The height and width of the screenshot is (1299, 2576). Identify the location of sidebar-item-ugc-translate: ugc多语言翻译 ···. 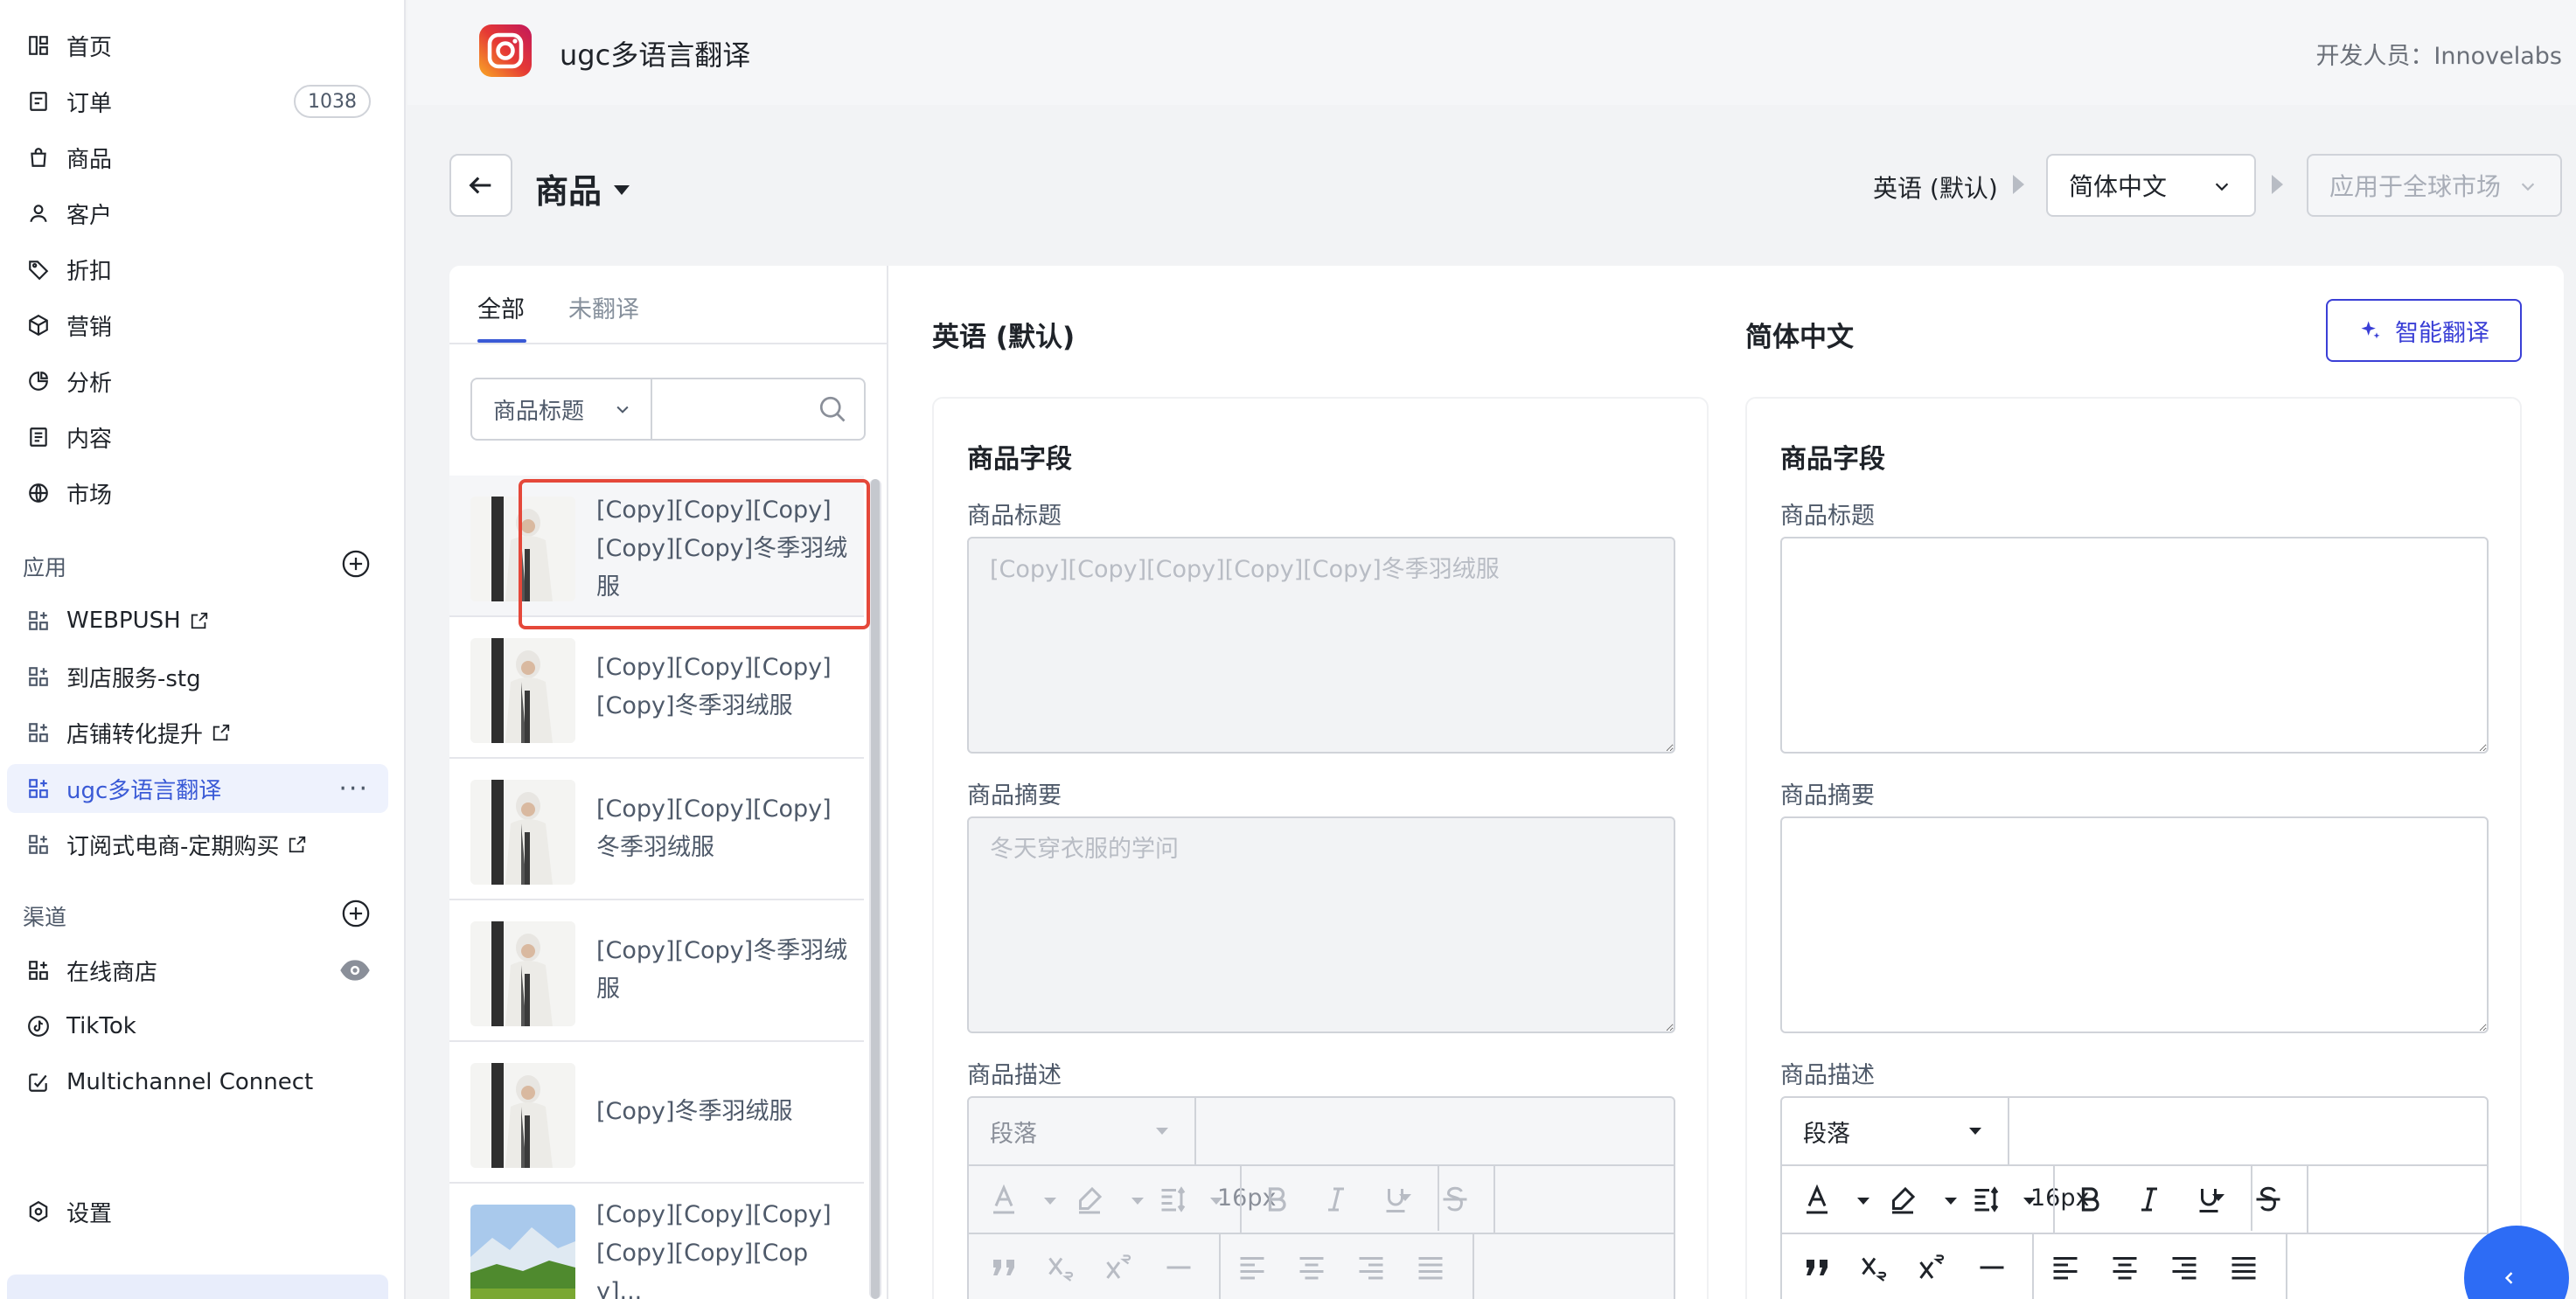
(197, 788).